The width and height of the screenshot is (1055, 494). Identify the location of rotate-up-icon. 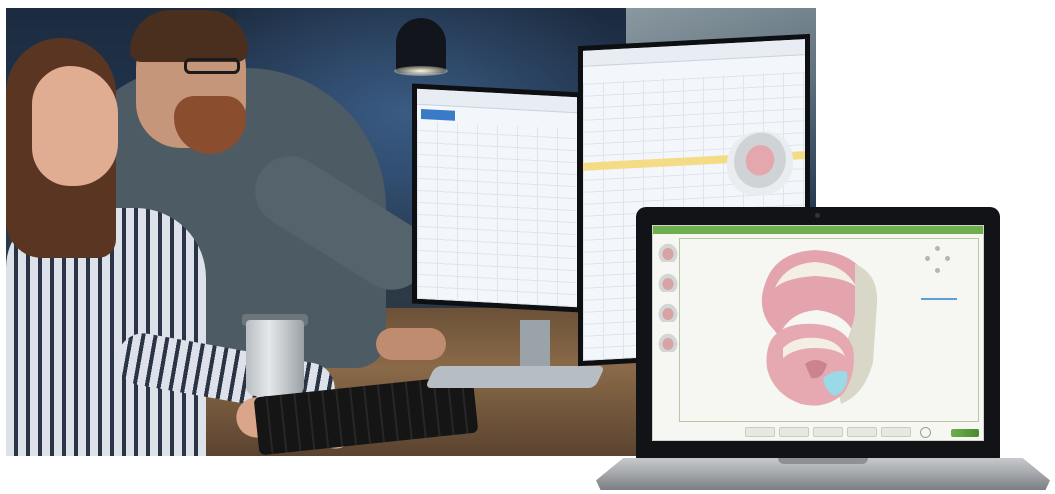
(937, 248).